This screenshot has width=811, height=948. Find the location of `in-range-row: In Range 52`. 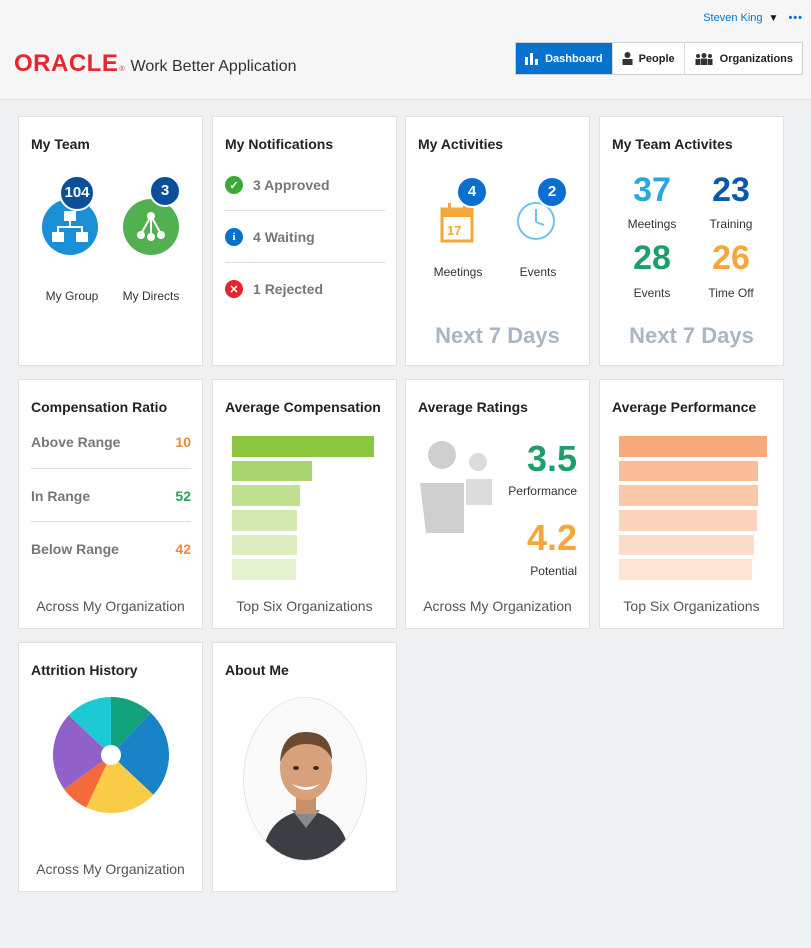

in-range-row: In Range 52 is located at coordinates (111, 496).